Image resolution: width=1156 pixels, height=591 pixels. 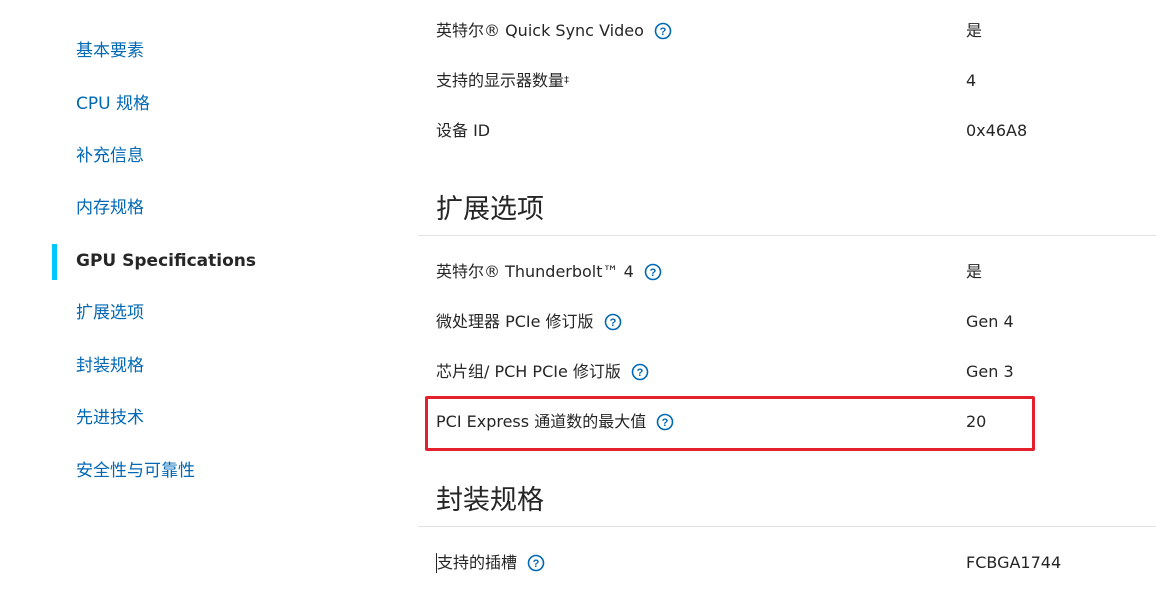 I want to click on spec-value: 4, so click(x=971, y=80).